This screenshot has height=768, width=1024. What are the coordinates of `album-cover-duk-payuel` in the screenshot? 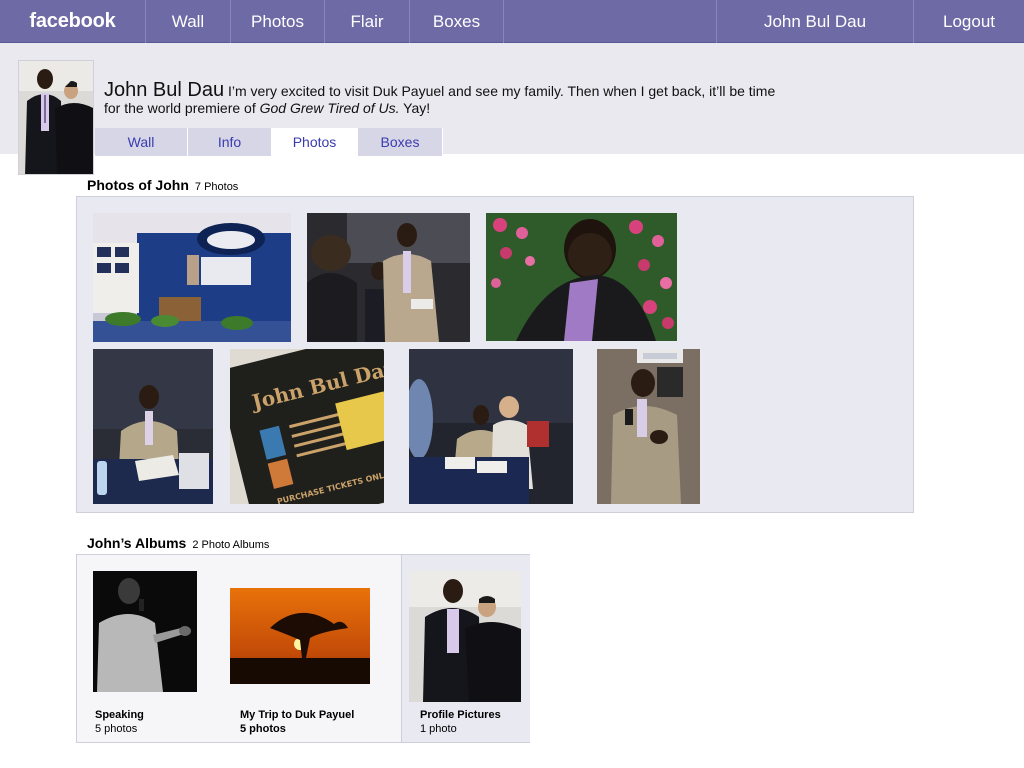 It's located at (300, 636).